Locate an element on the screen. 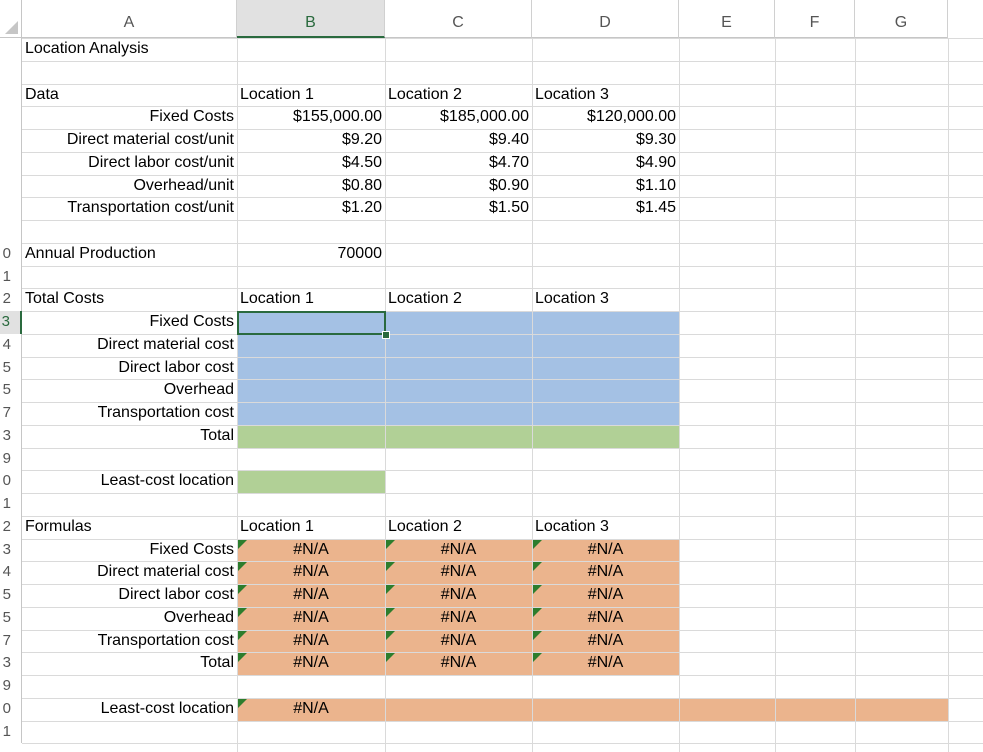 This screenshot has height=752, width=983. data-value-cell: $1.10 is located at coordinates (605, 186).